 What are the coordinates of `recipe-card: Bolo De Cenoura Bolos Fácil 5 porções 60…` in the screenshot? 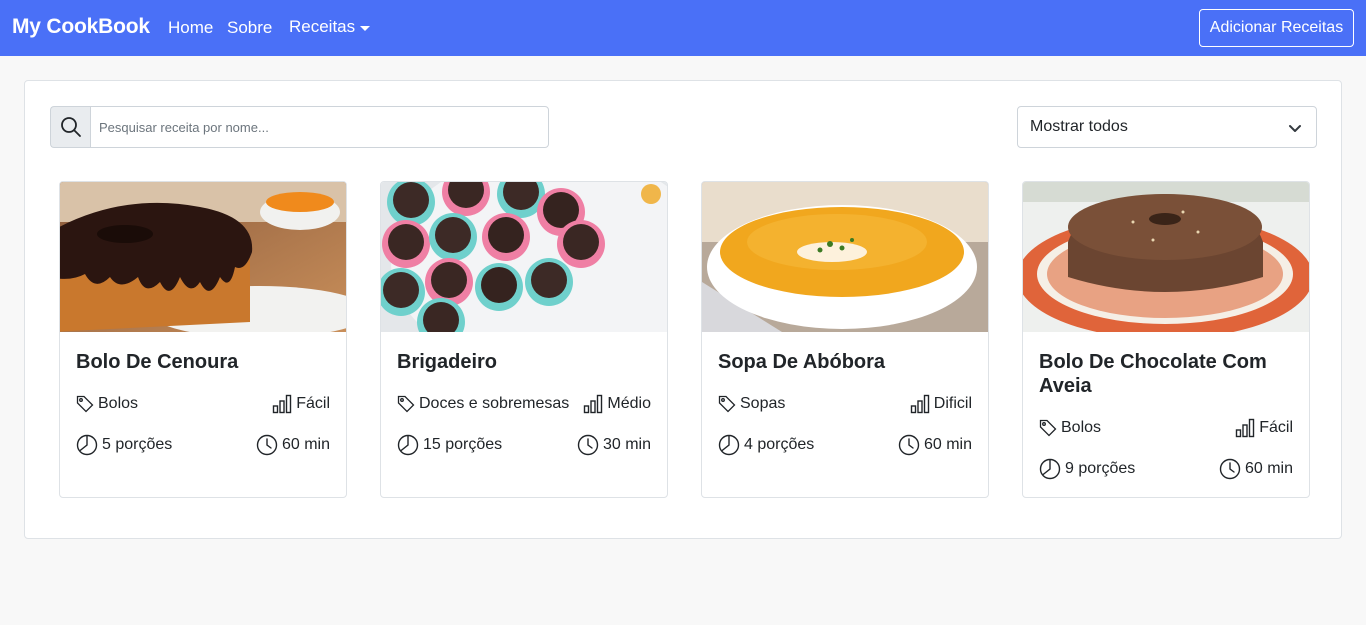 It's located at (203, 339).